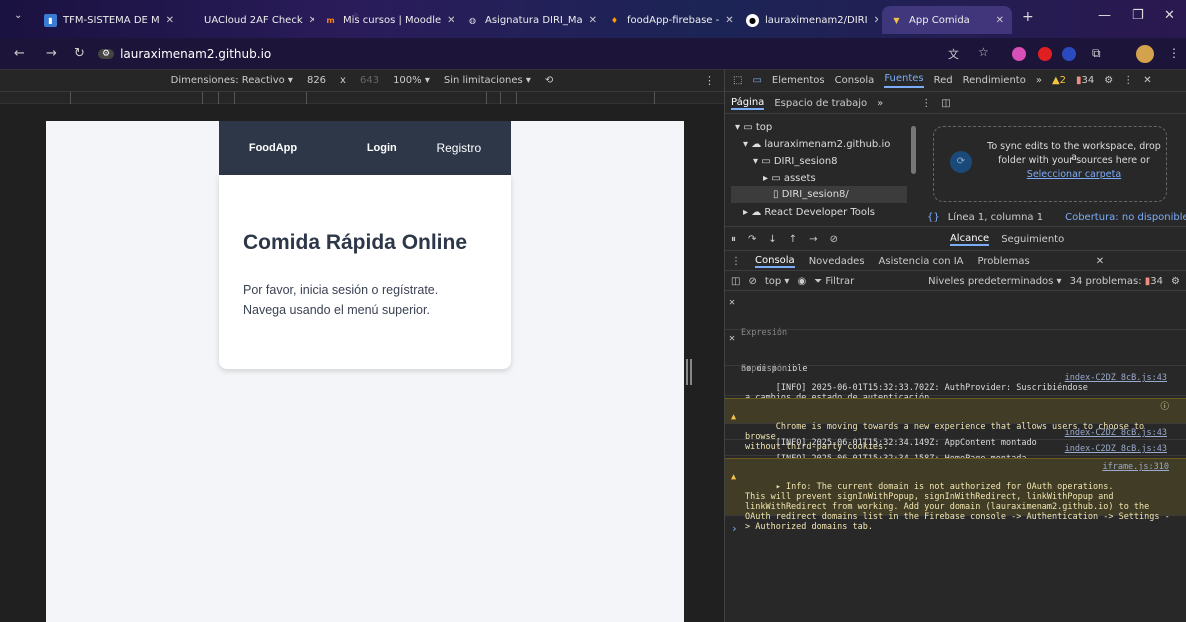 This screenshot has width=1186, height=622. Describe the element at coordinates (801, 281) in the screenshot. I see `live-expression-icon: ◉` at that location.